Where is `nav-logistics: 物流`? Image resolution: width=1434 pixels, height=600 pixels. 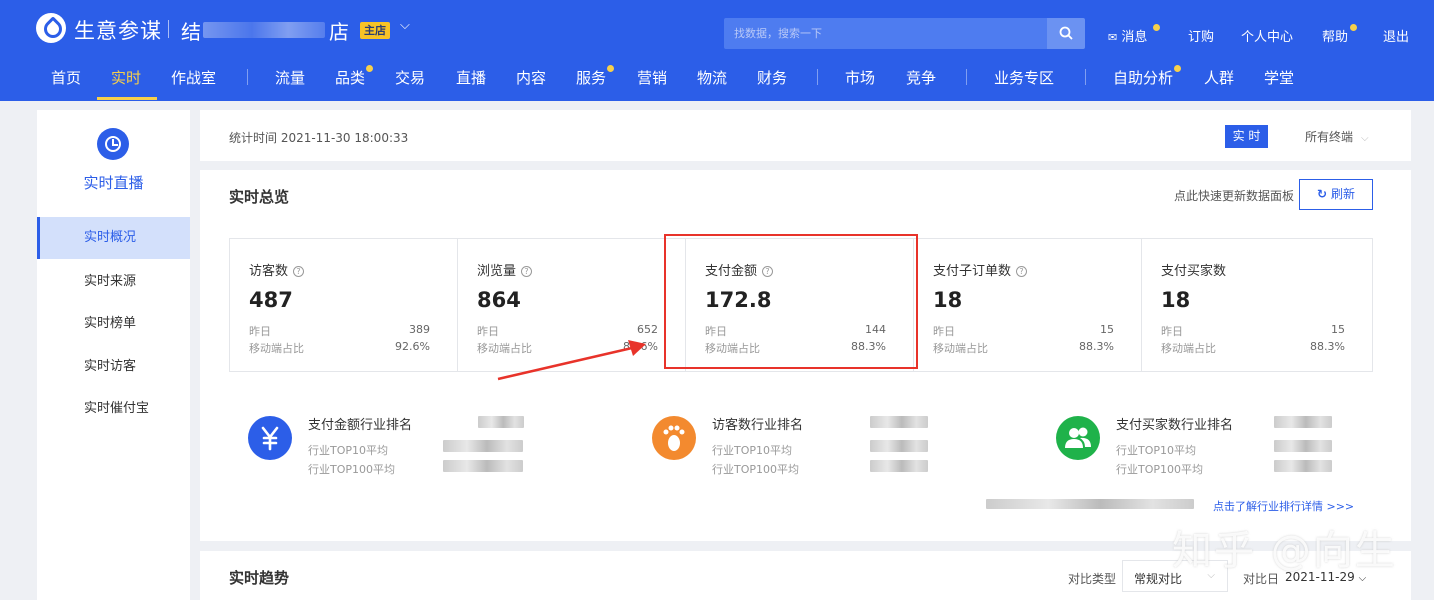 nav-logistics: 物流 is located at coordinates (712, 77).